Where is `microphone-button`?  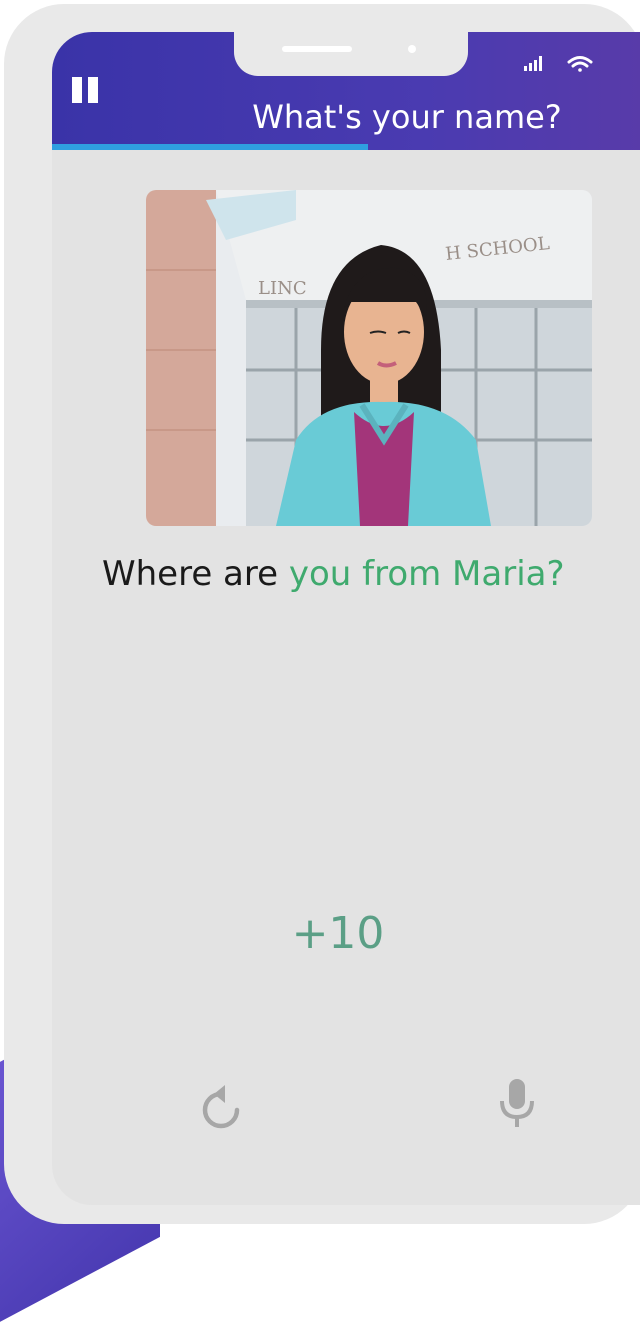 microphone-button is located at coordinates (517, 1103).